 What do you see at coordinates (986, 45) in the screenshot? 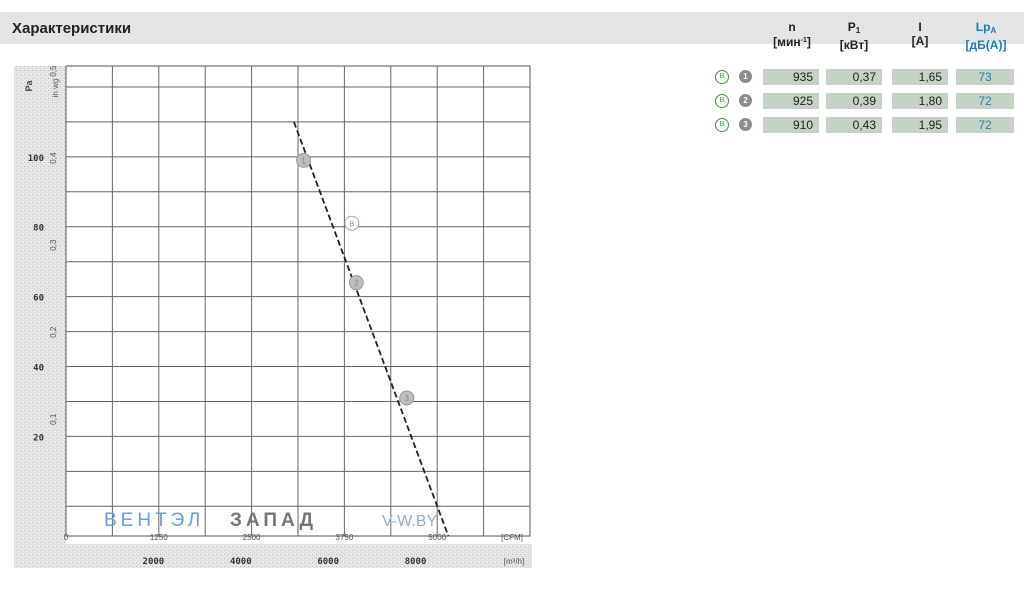
I see `sound-unit: [дБ(A)]` at bounding box center [986, 45].